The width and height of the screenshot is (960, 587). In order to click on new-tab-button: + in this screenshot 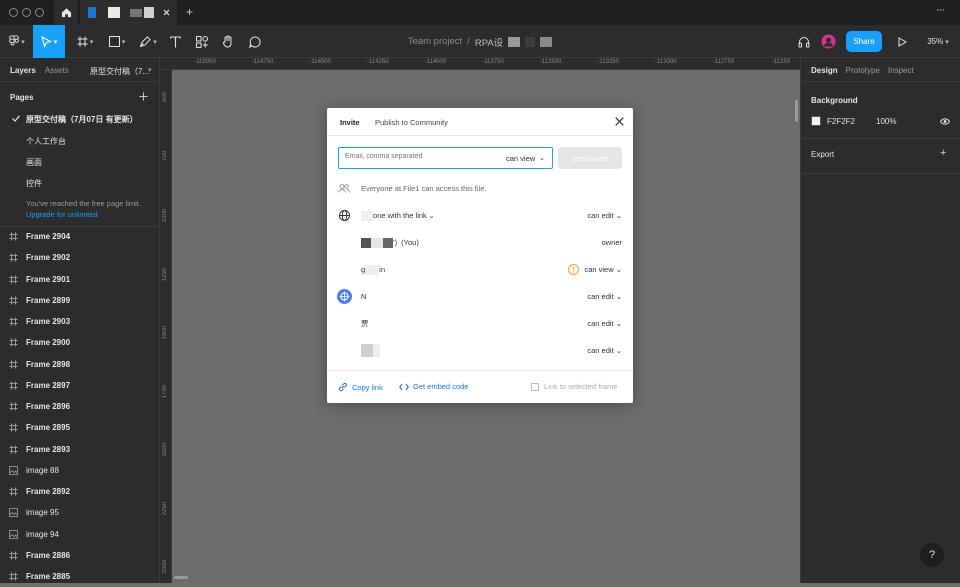, I will do `click(189, 12)`.